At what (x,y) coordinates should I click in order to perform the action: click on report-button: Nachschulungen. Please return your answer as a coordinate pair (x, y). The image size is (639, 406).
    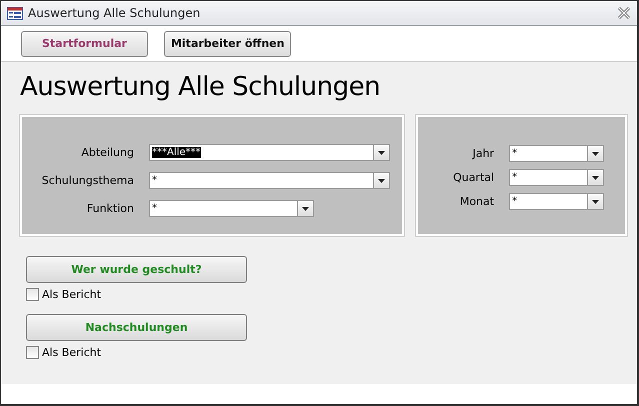
    Looking at the image, I should click on (136, 327).